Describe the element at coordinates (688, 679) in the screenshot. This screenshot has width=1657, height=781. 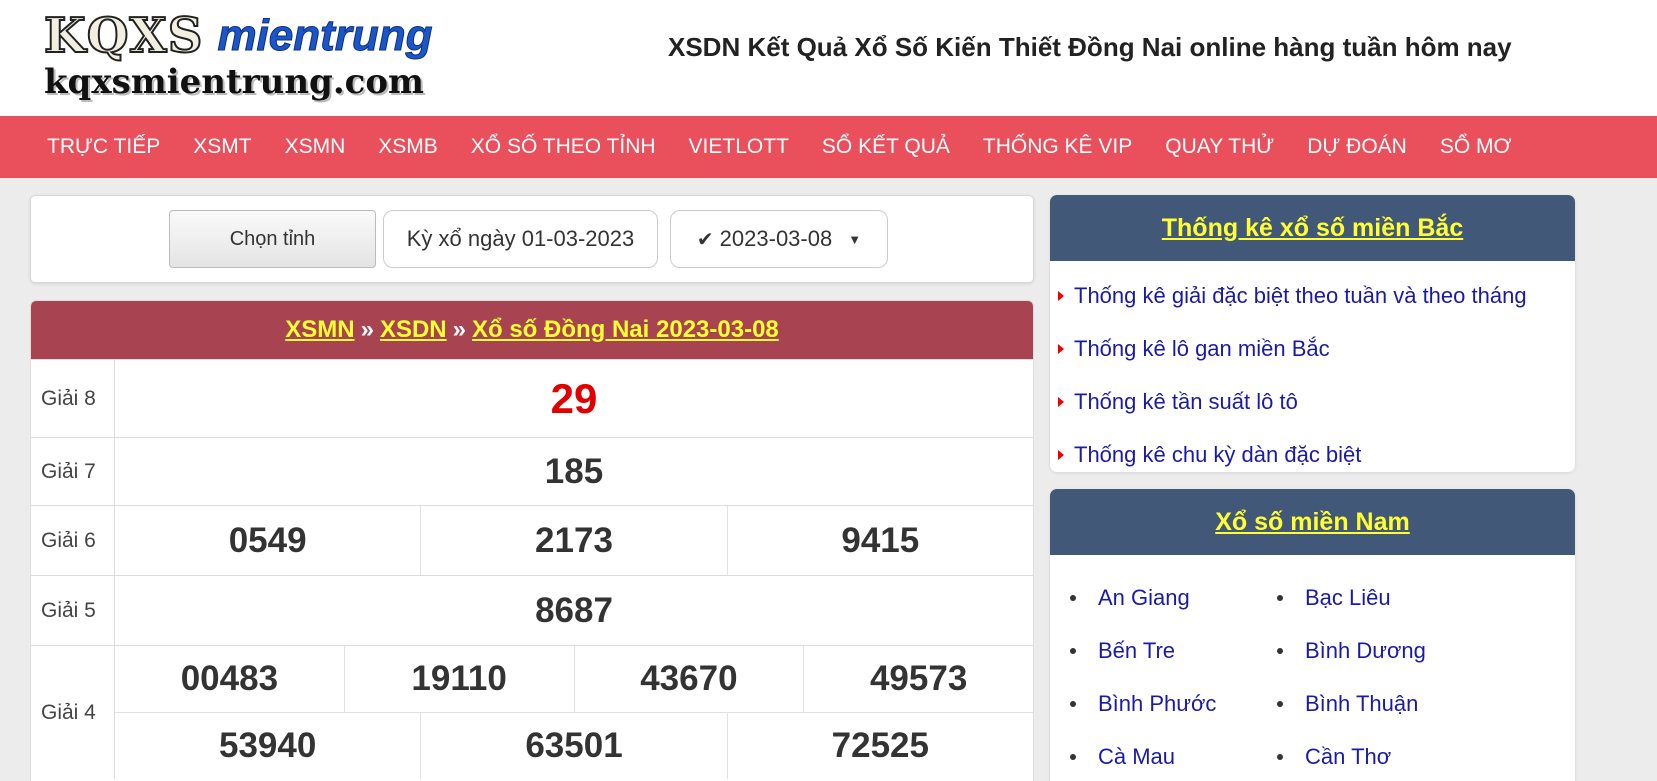
I see `prize-number: 43670` at that location.